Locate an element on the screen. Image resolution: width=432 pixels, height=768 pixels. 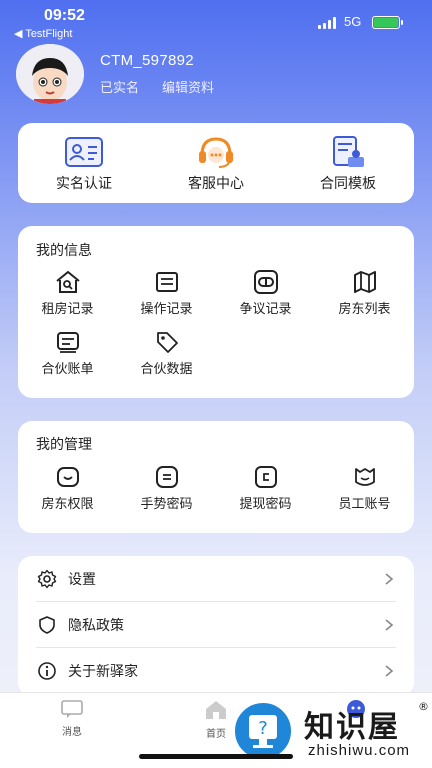
info-icon is located at coordinates (47, 671).